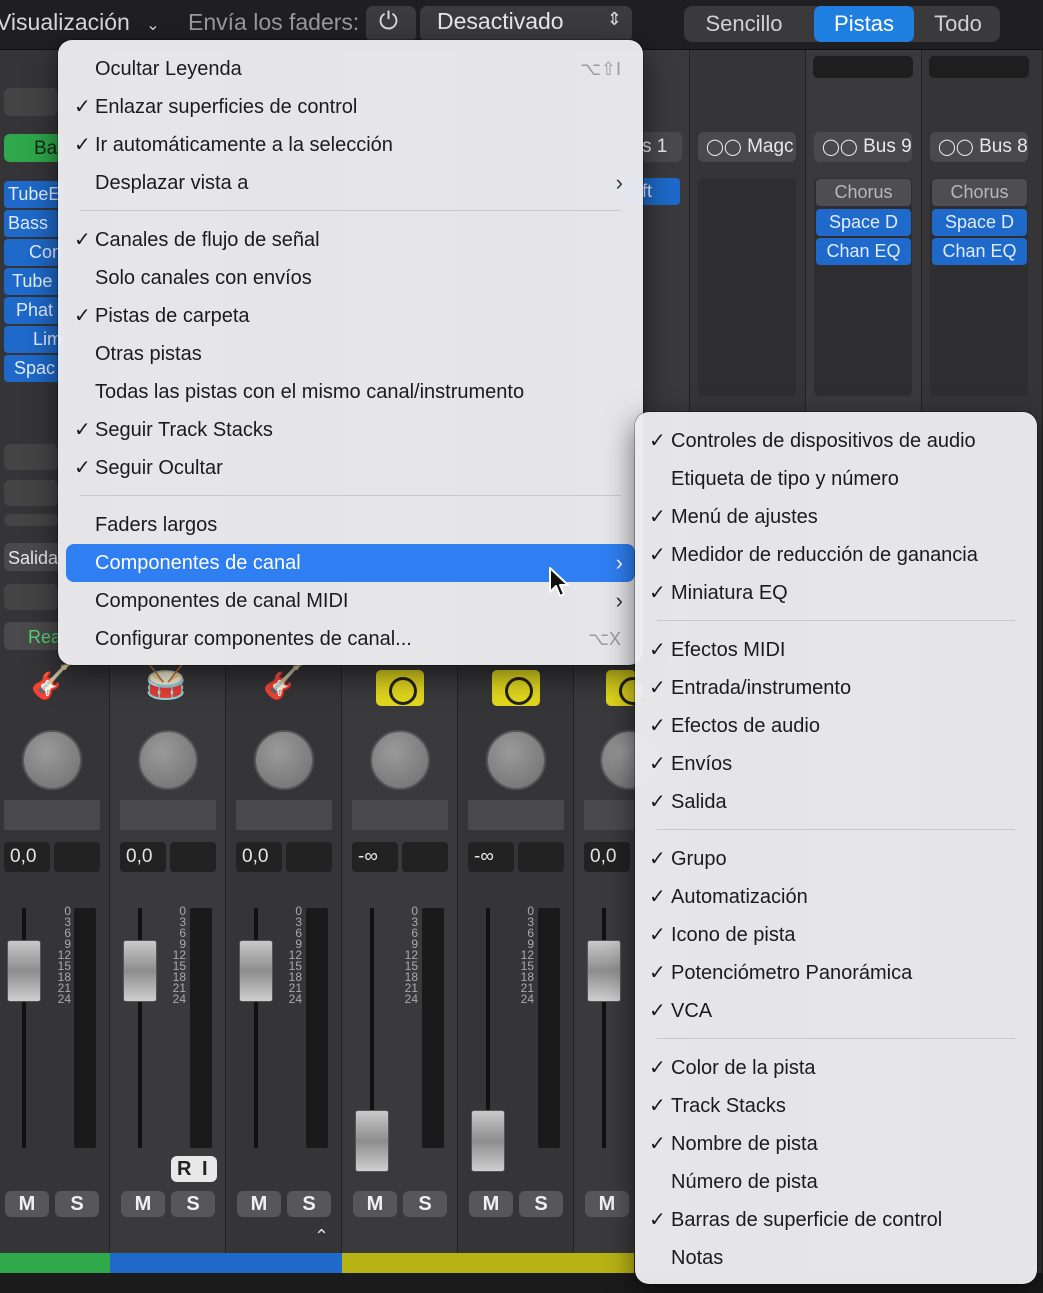 The height and width of the screenshot is (1293, 1043). Describe the element at coordinates (836, 1011) in the screenshot. I see `submenu-item-vca: ✓ VCA` at that location.